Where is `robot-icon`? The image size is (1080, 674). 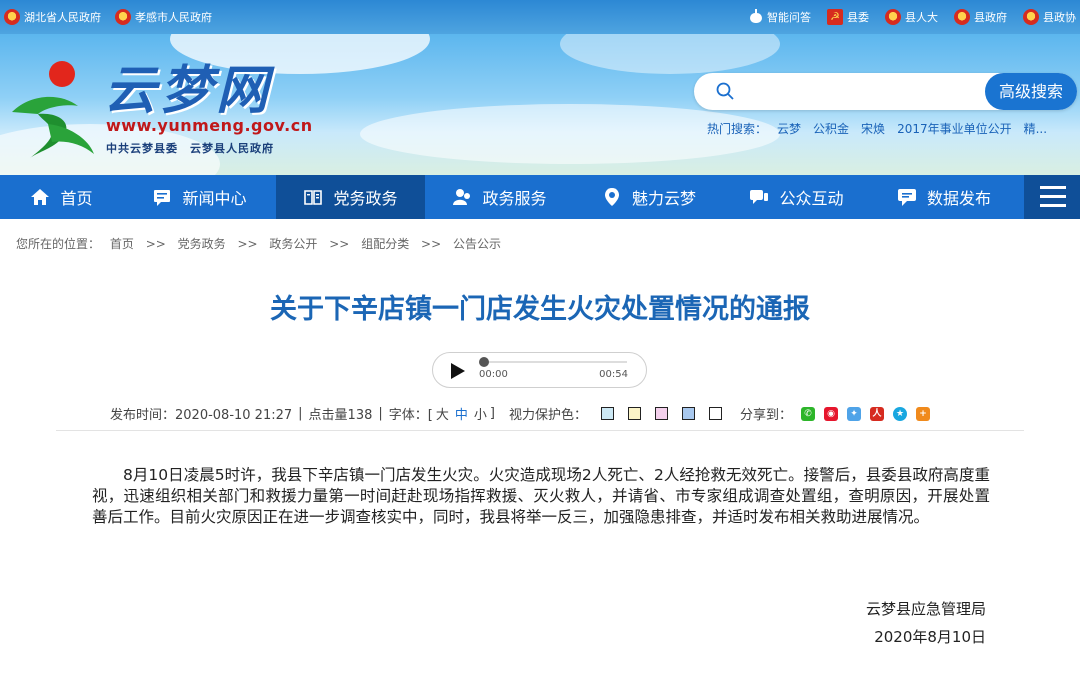
robot-icon is located at coordinates (756, 17).